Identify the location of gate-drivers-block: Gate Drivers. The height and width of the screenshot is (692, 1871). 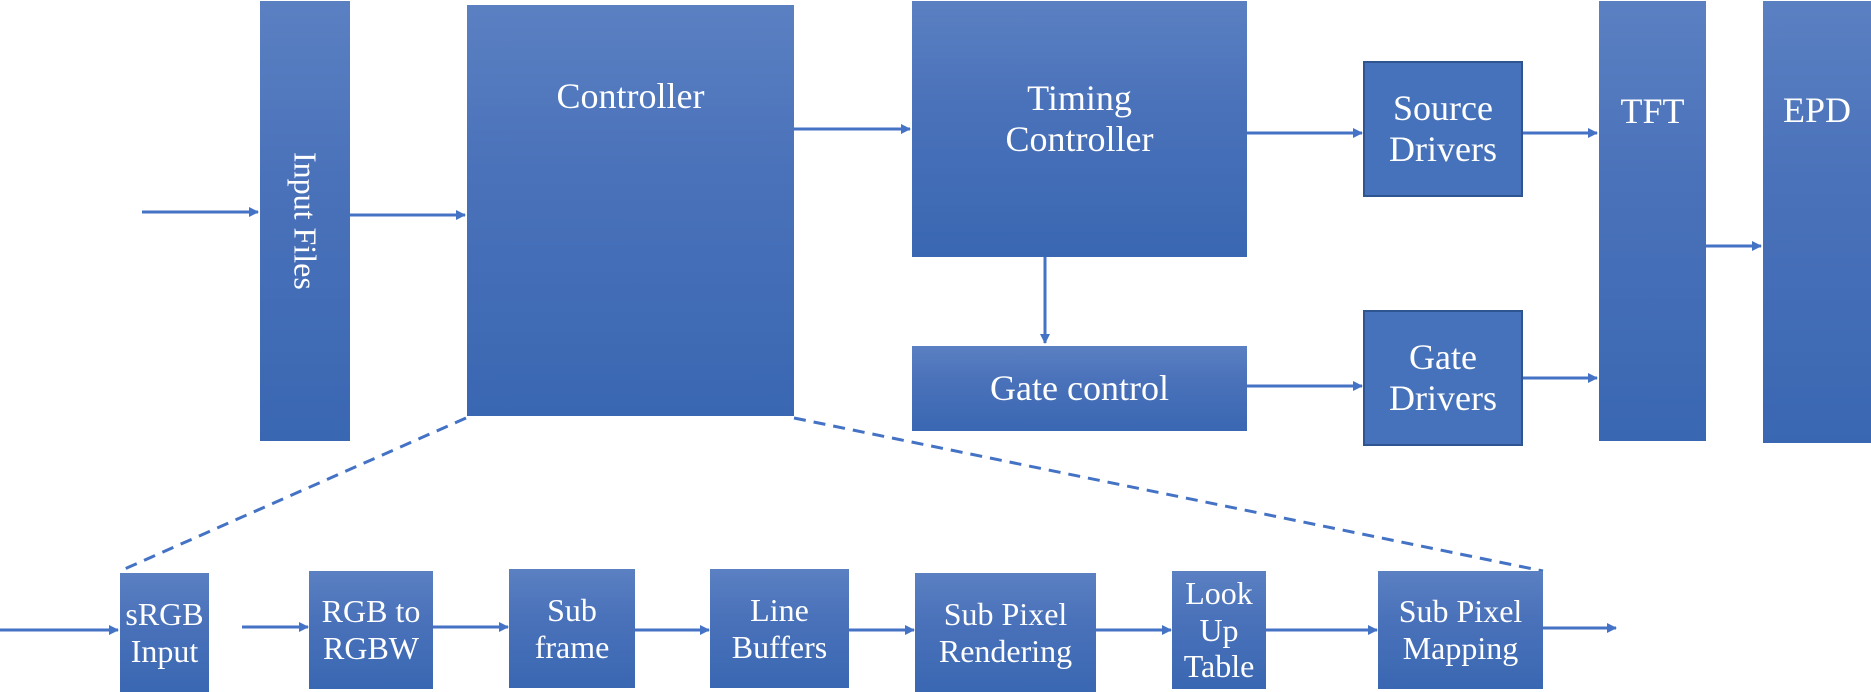
(1443, 378).